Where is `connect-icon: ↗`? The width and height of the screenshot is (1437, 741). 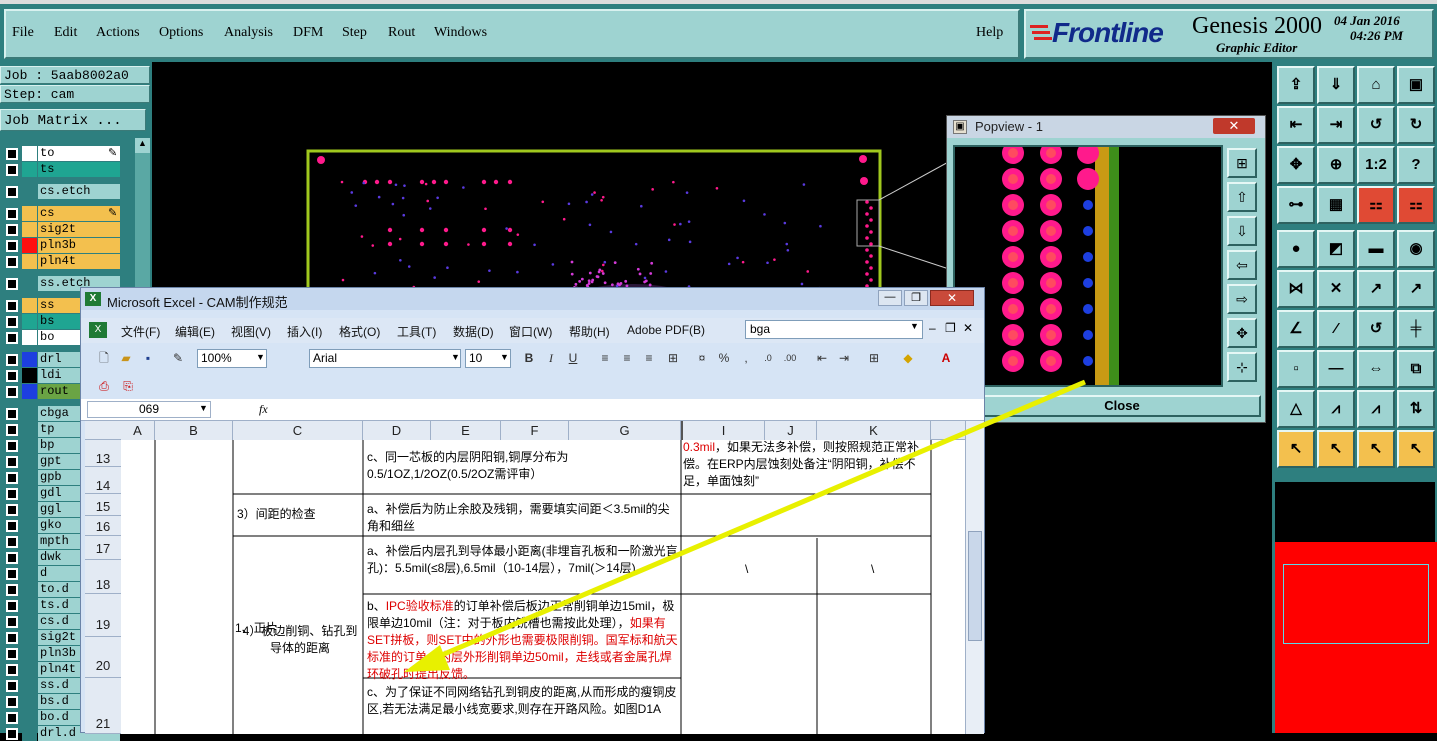 connect-icon: ↗ is located at coordinates (1376, 289).